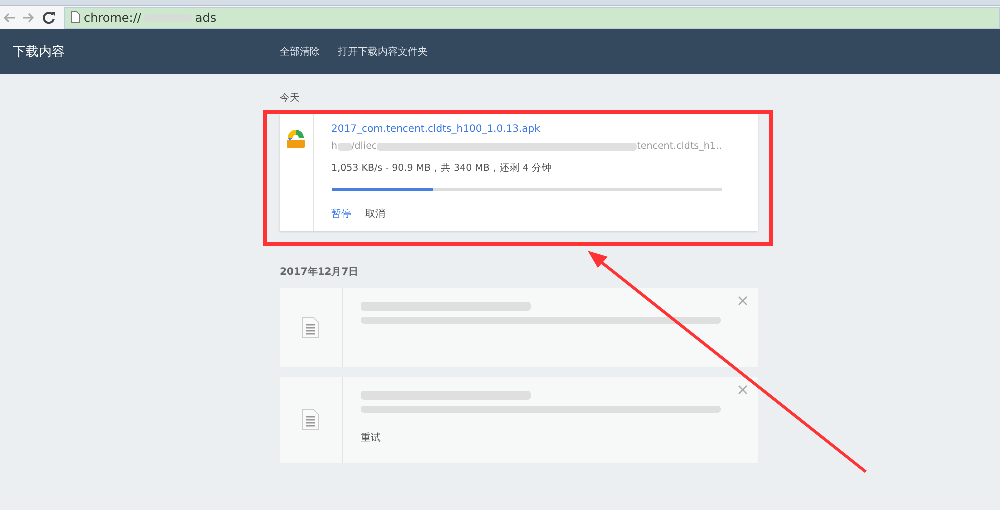 This screenshot has width=1000, height=510. Describe the element at coordinates (300, 51) in the screenshot. I see `header-link: 全部清除` at that location.